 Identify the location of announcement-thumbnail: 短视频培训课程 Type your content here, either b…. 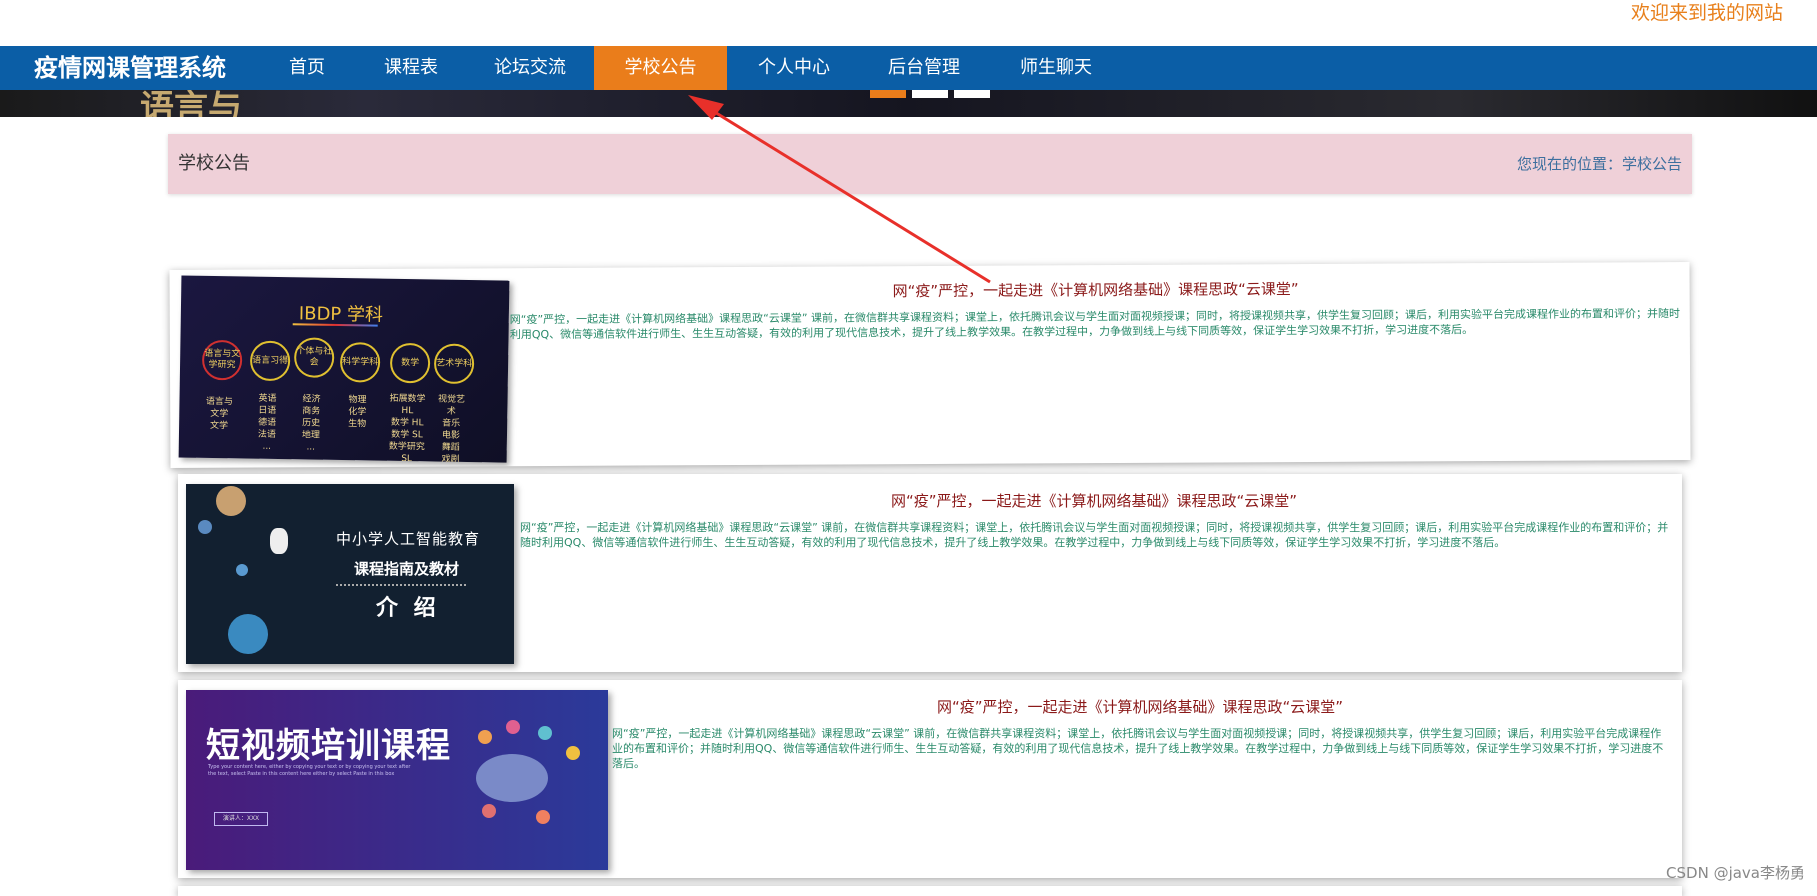
(397, 780).